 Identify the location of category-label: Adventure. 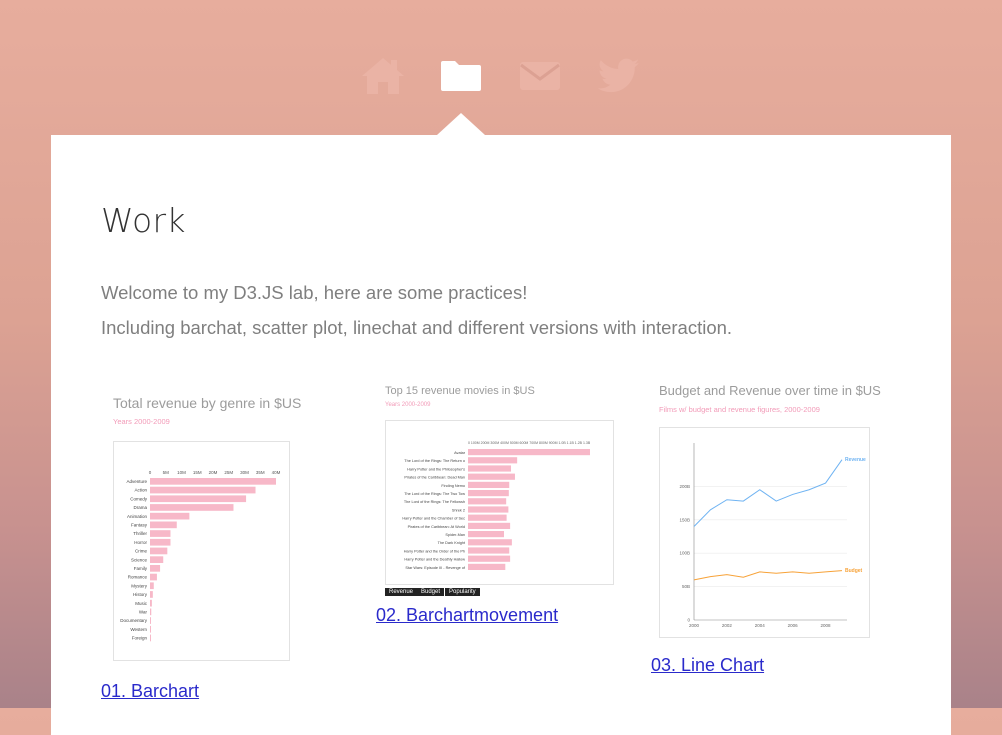
(136, 481).